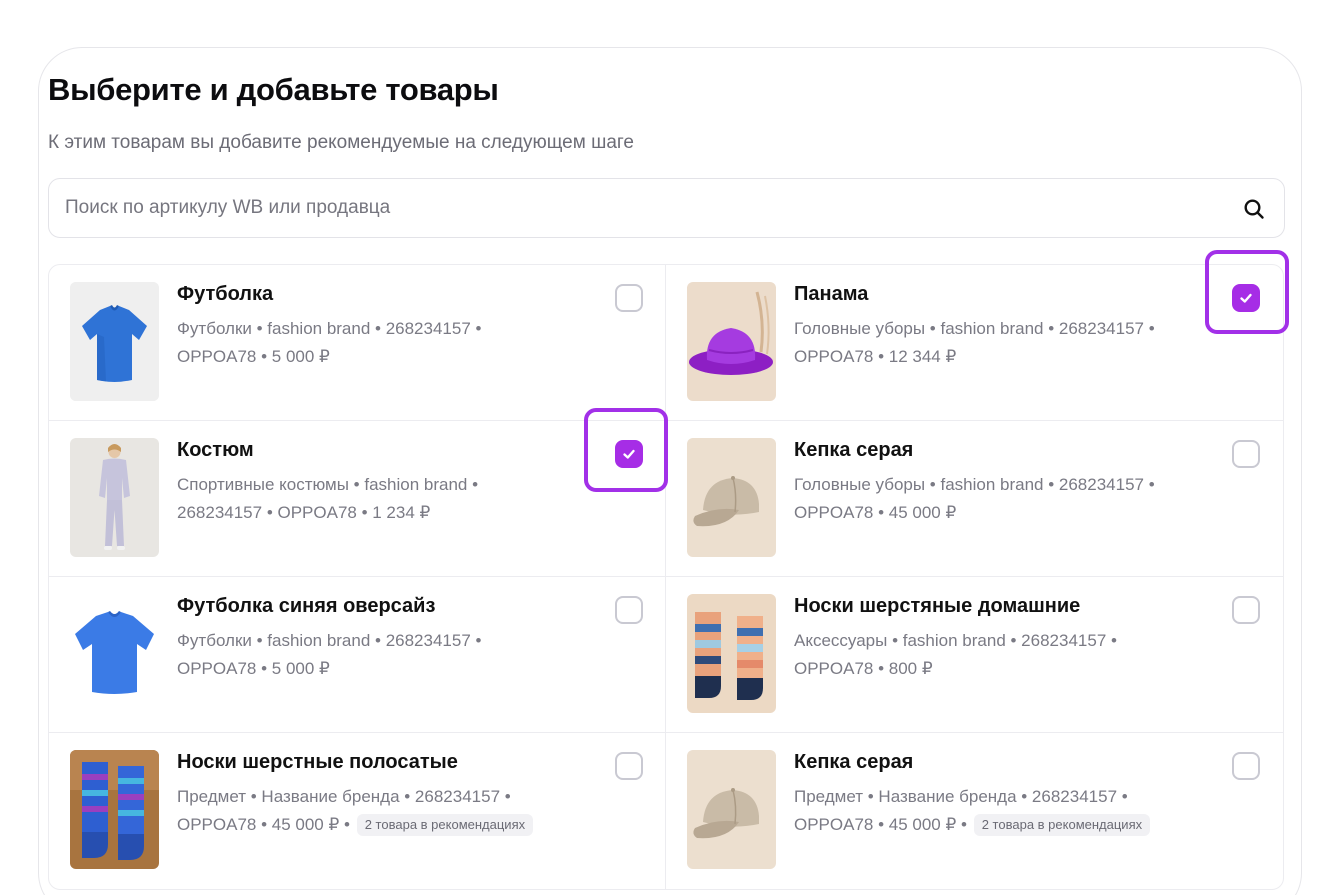 This screenshot has height=895, width=1341. What do you see at coordinates (114, 341) in the screenshot?
I see `product-image-tshirt` at bounding box center [114, 341].